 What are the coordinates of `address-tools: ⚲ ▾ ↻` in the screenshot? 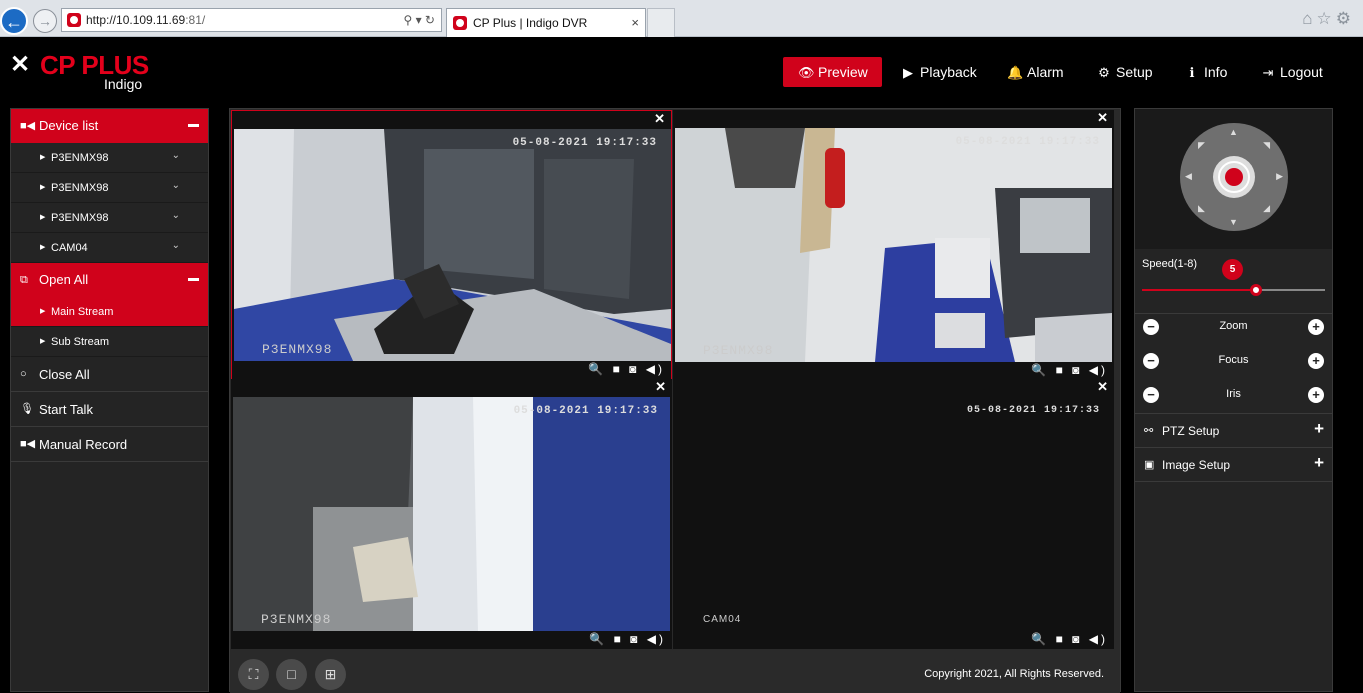 It's located at (419, 20).